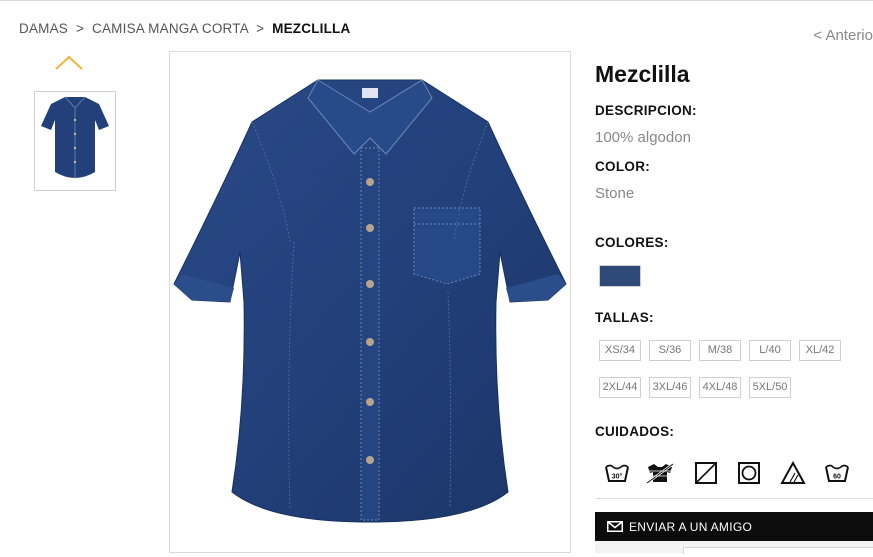 Image resolution: width=873 pixels, height=557 pixels. Describe the element at coordinates (660, 473) in the screenshot. I see `no-tumble-dry-icon` at that location.